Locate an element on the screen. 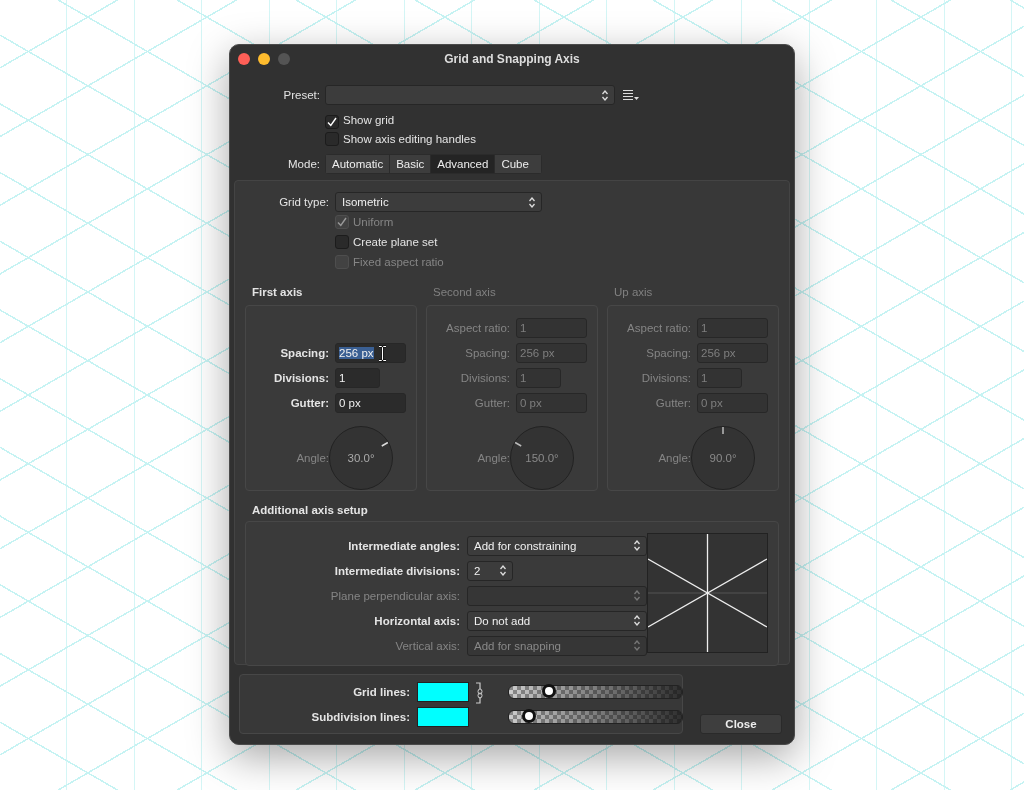 The image size is (1024, 790). mode-label: Mode: is located at coordinates (303, 164).